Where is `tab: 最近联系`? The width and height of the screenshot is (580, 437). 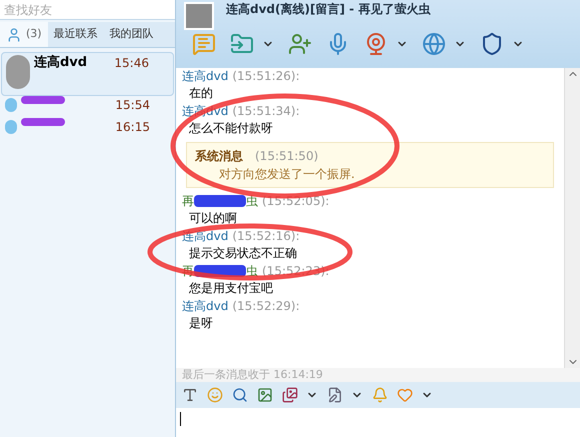
tab: 最近联系 is located at coordinates (76, 34).